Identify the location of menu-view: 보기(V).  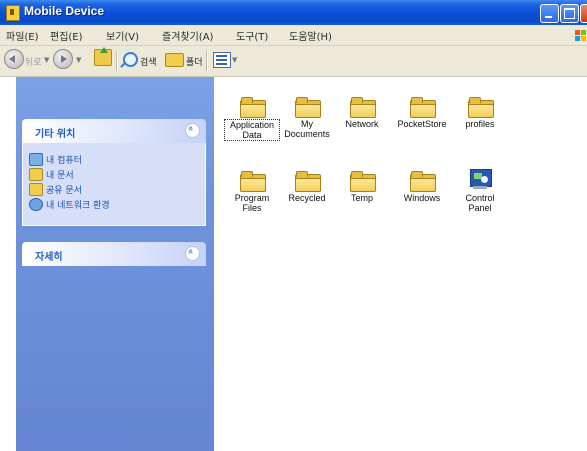
(122, 35).